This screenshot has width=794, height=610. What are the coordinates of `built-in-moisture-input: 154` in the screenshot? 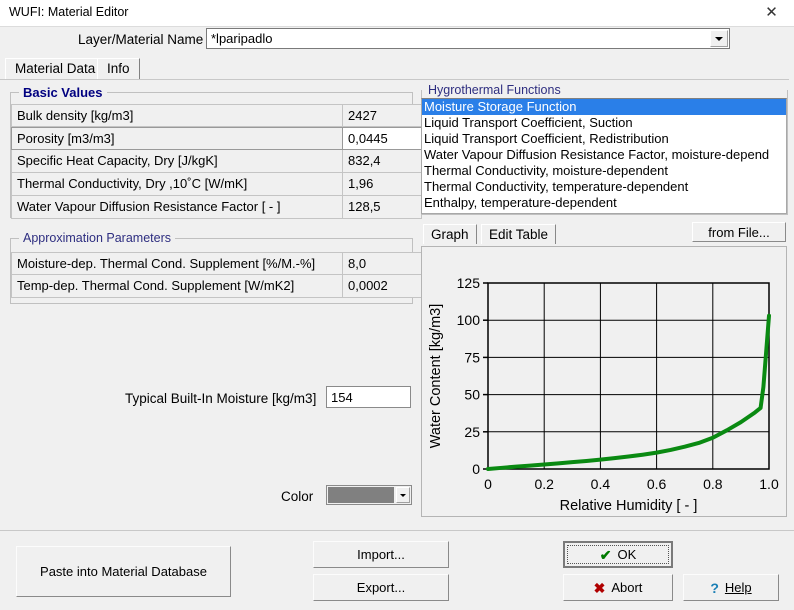 It's located at (368, 397).